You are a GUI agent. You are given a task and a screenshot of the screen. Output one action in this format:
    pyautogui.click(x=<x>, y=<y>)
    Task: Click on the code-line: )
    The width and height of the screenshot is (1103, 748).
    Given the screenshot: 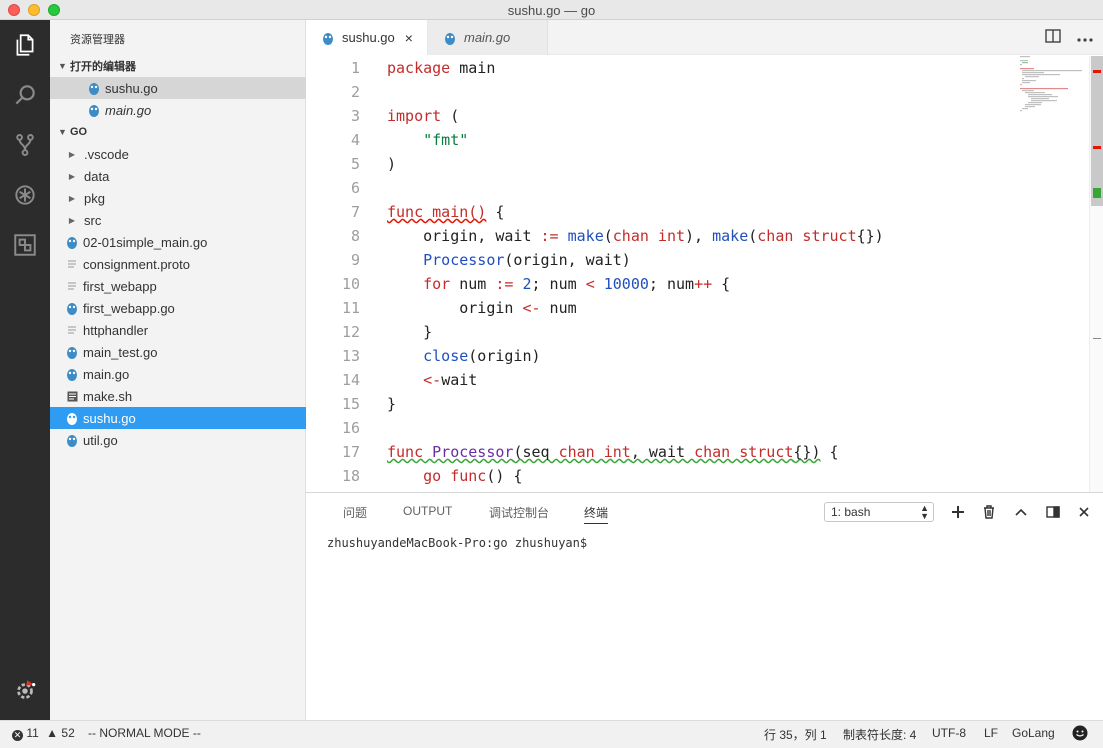 What is the action you would take?
    pyautogui.click(x=392, y=164)
    